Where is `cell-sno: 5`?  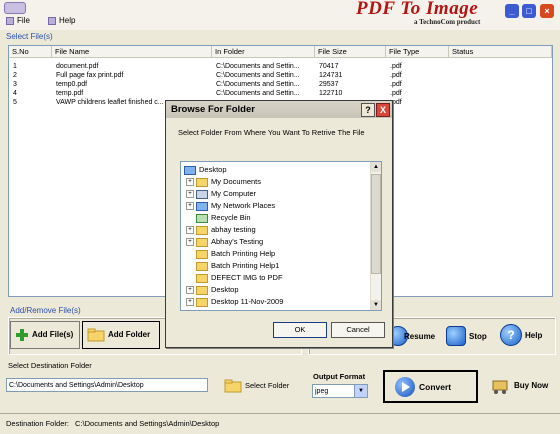 cell-sno: 5 is located at coordinates (15, 102).